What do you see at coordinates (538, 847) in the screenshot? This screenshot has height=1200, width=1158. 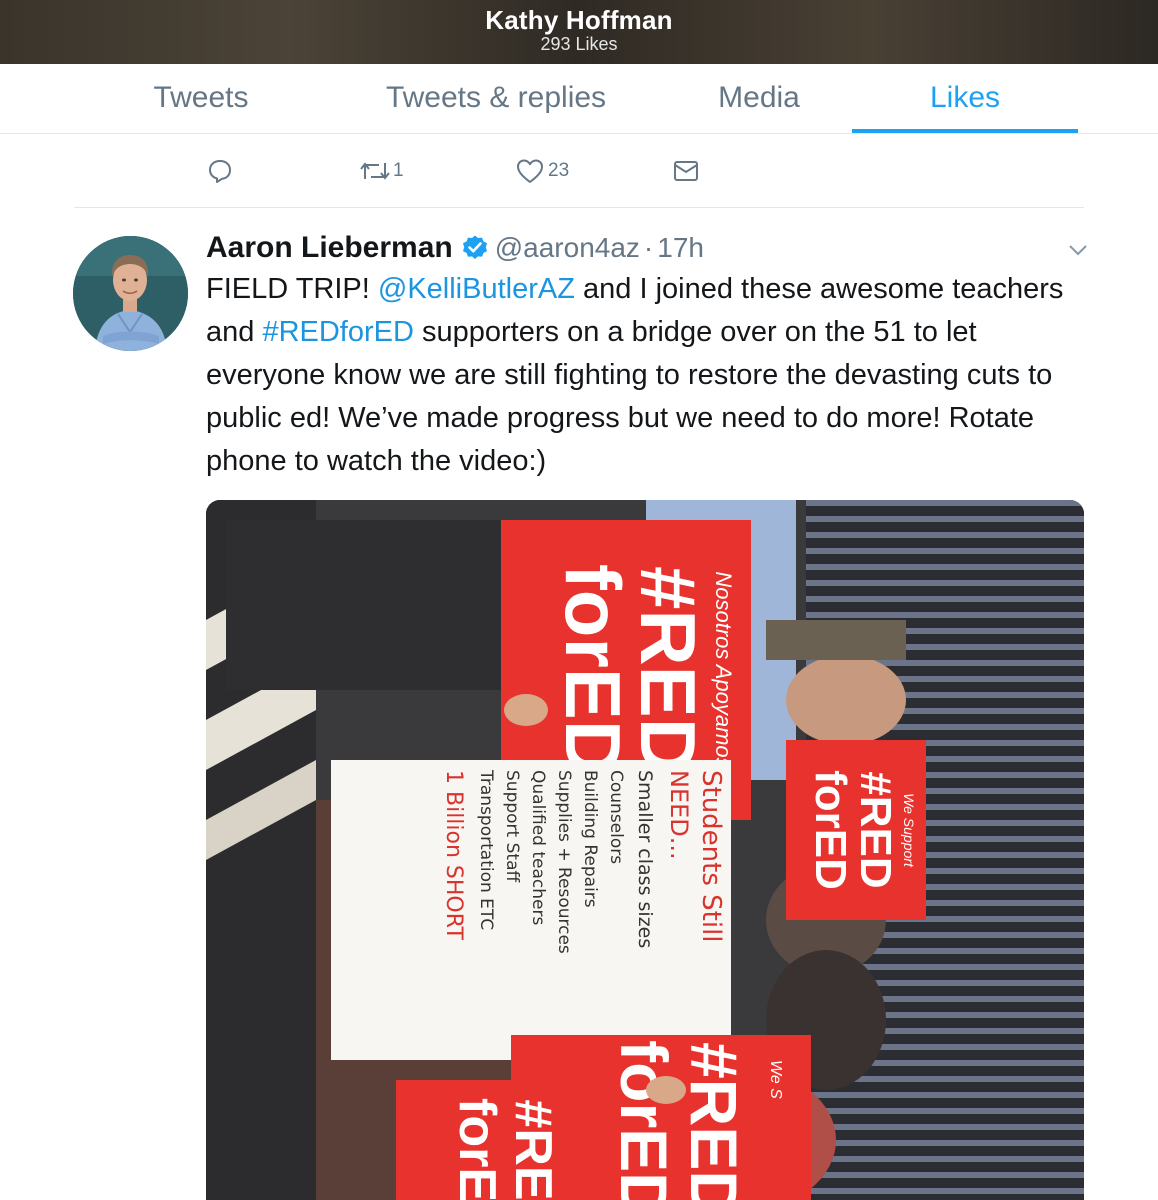 I see `poster-line-7: Qualified teachers` at bounding box center [538, 847].